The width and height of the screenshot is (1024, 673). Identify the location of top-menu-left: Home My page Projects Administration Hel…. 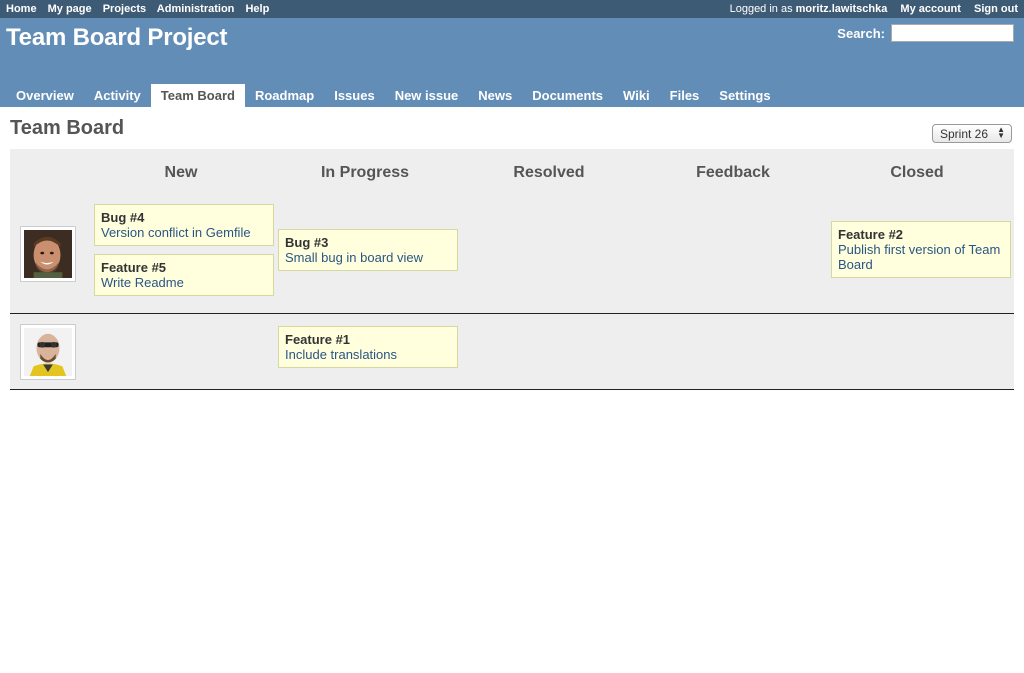
(141, 9).